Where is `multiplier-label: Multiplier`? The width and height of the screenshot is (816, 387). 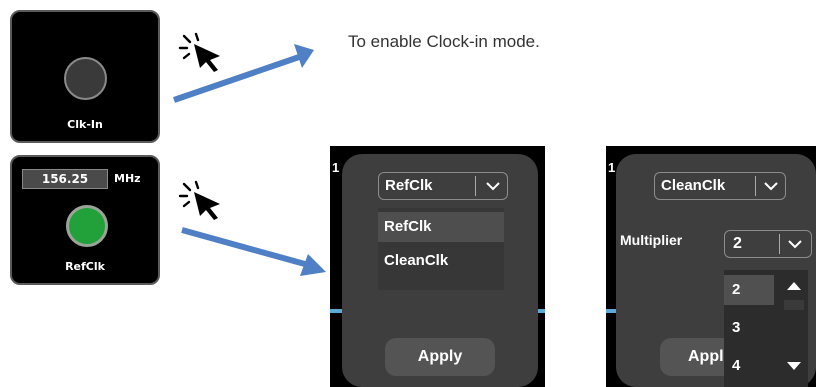 multiplier-label: Multiplier is located at coordinates (651, 240).